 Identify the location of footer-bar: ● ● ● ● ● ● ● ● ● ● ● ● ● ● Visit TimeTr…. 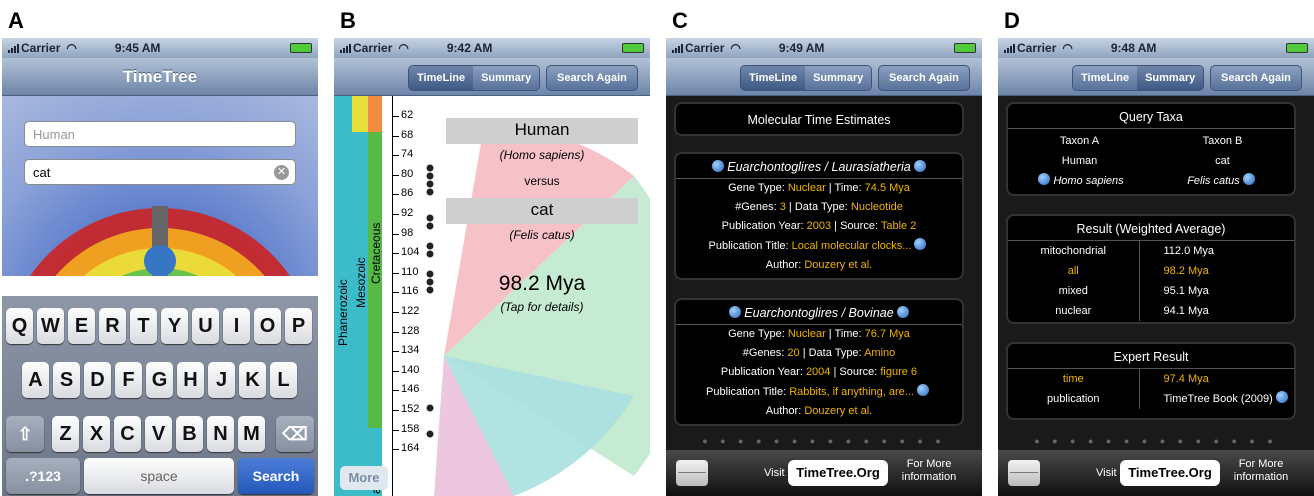
(1156, 466).